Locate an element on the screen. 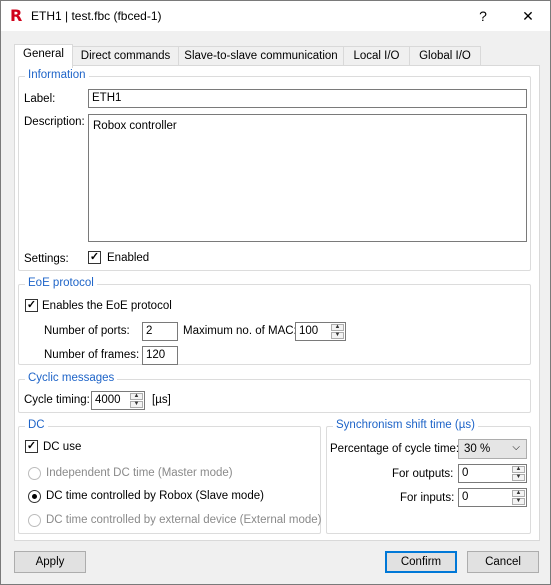  chevron-down-icon: ⌵ is located at coordinates (516, 447).